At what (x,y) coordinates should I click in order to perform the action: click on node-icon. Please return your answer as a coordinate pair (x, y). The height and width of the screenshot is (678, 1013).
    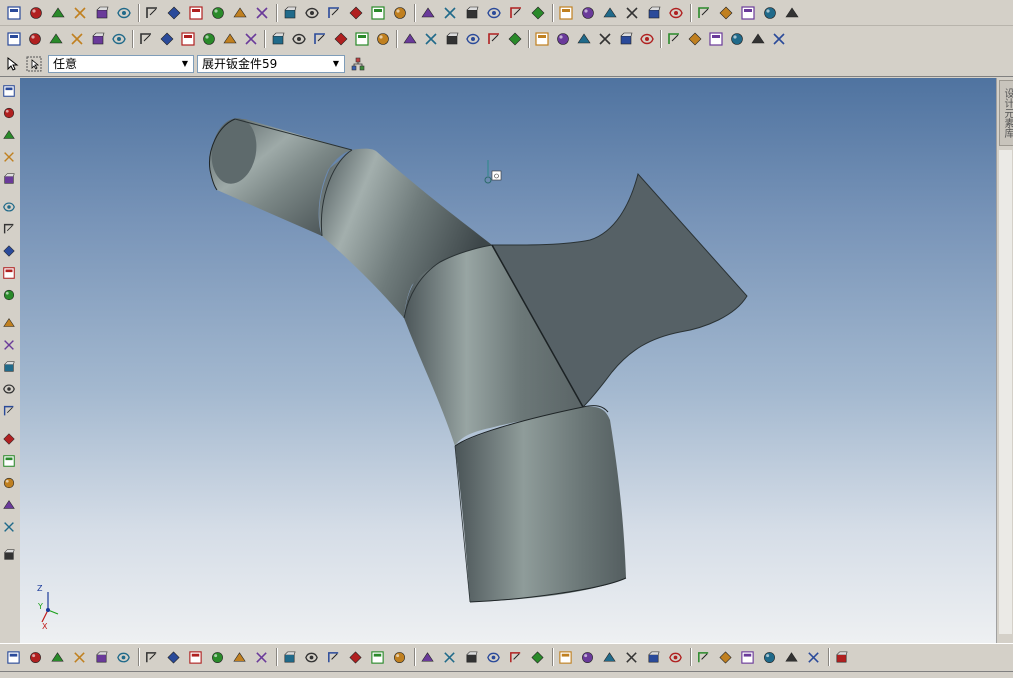
    Looking at the image, I should click on (333, 657).